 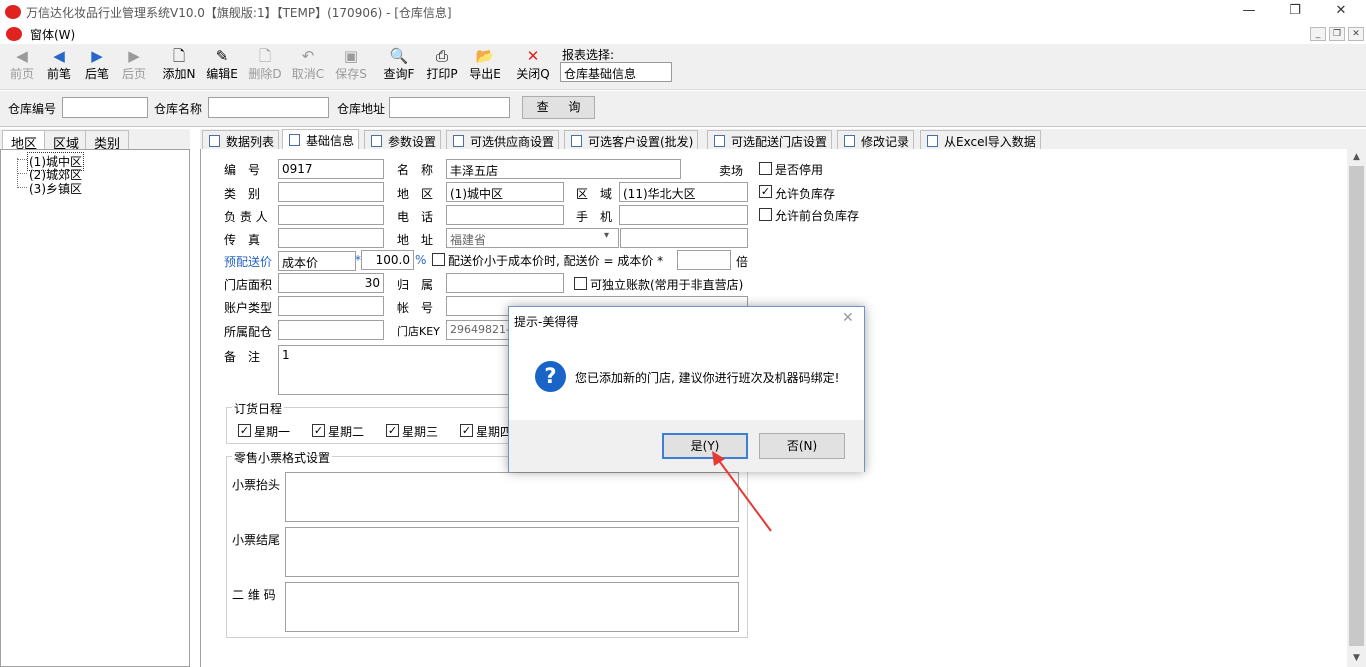 What do you see at coordinates (505, 192) in the screenshot?
I see `district-field: (1)城中区` at bounding box center [505, 192].